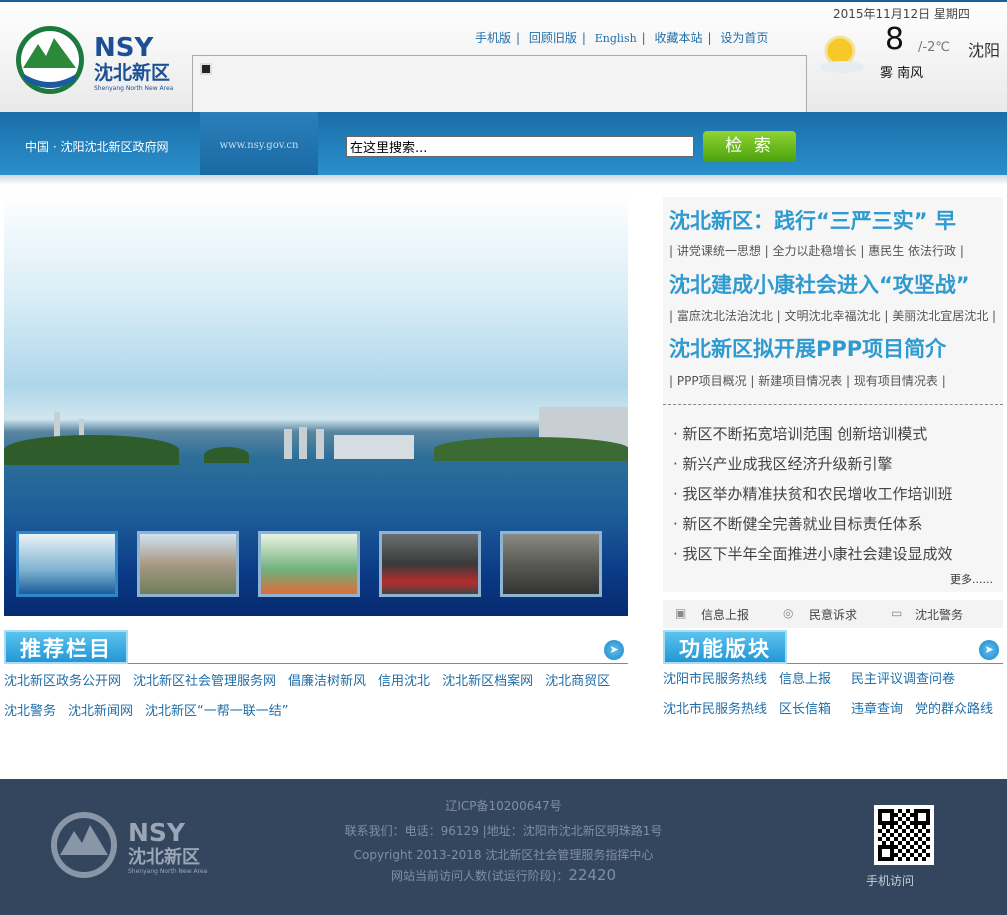  I want to click on bookmark-link: 收藏本站, so click(679, 38).